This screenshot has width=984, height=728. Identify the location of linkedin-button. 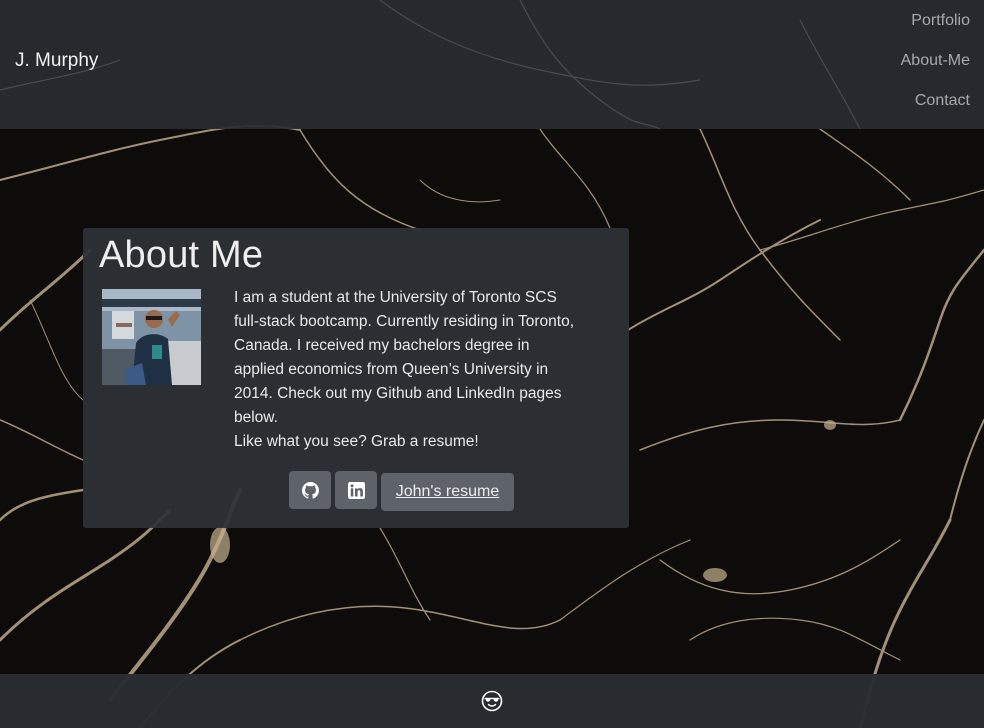
(356, 490).